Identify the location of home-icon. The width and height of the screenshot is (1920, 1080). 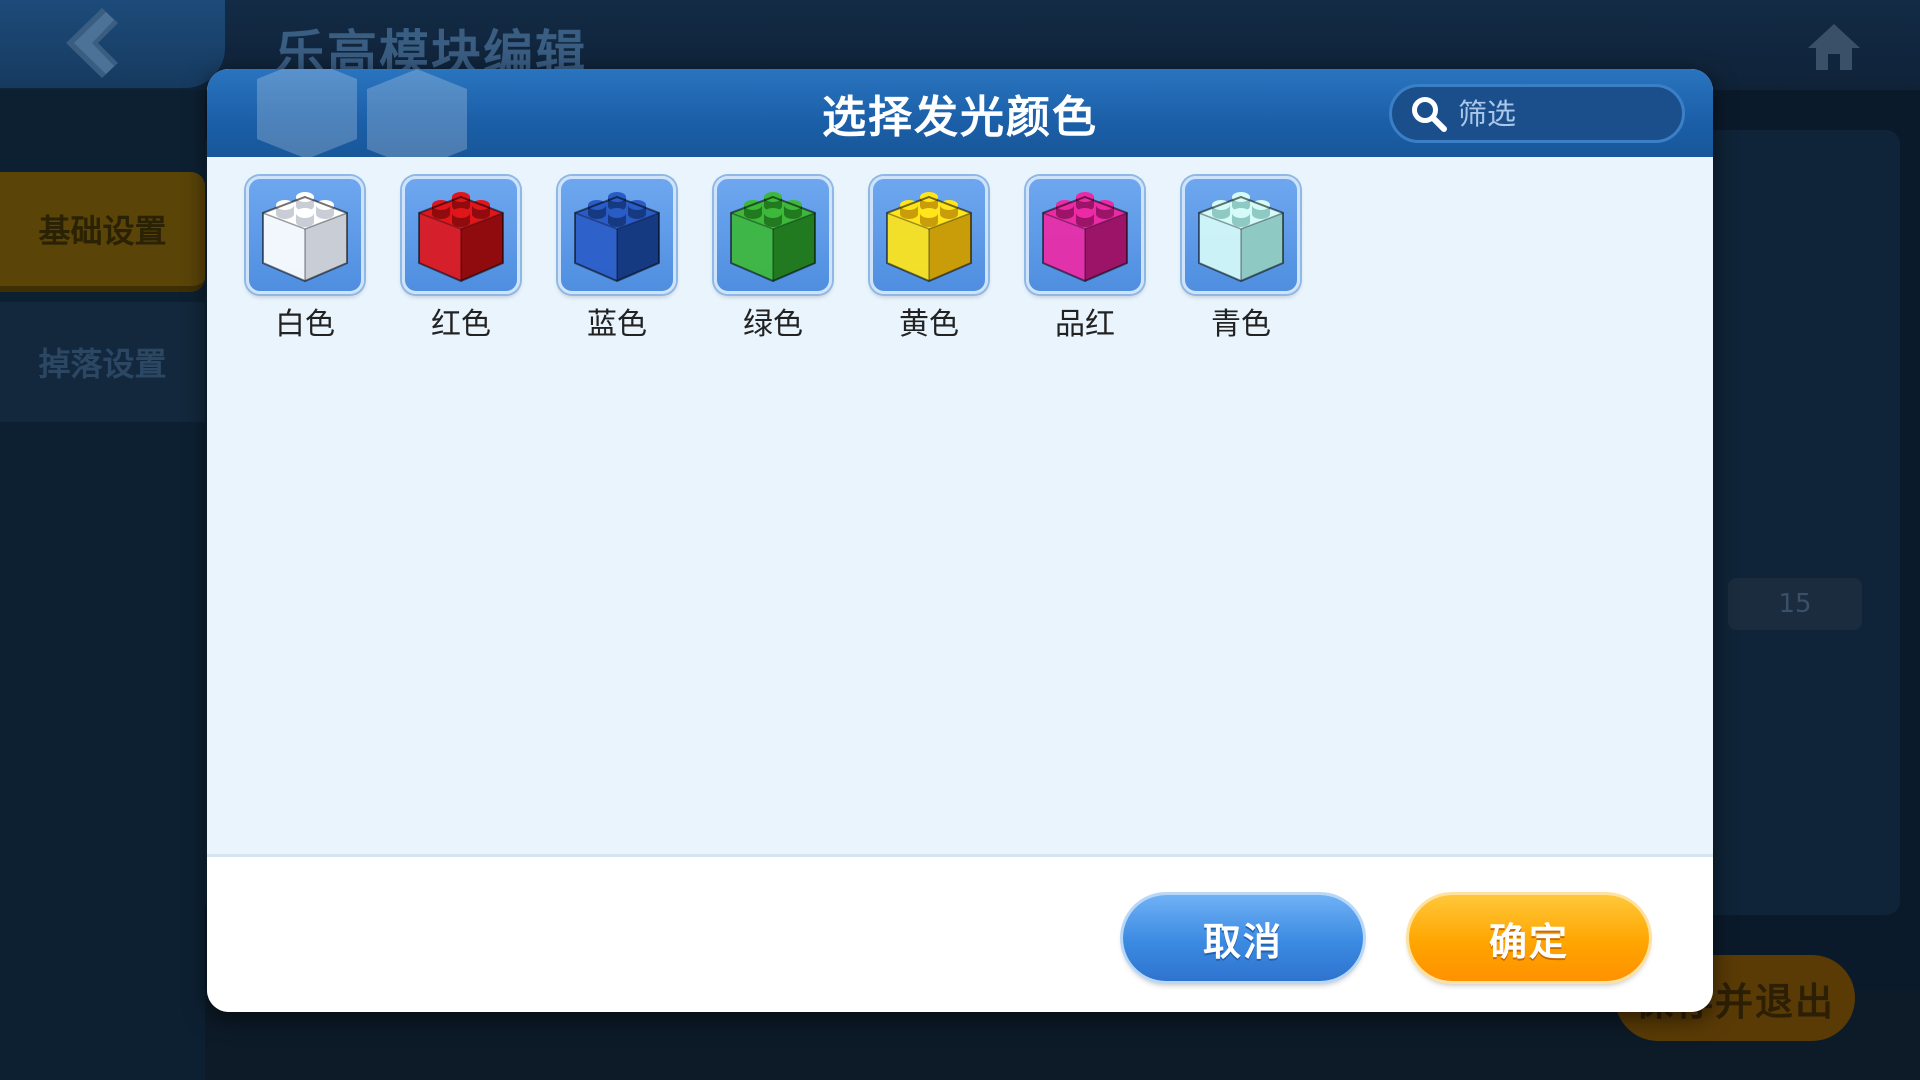
(1834, 47).